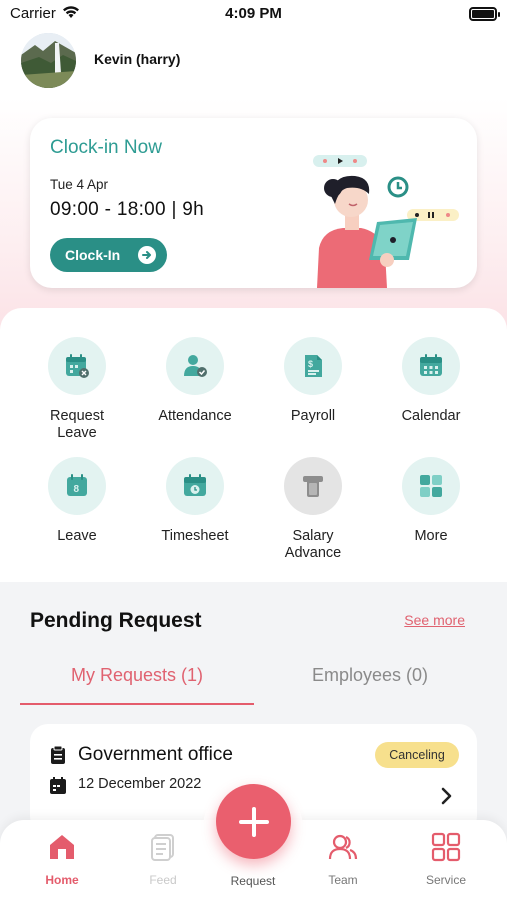  I want to click on avatar-image, so click(48, 60).